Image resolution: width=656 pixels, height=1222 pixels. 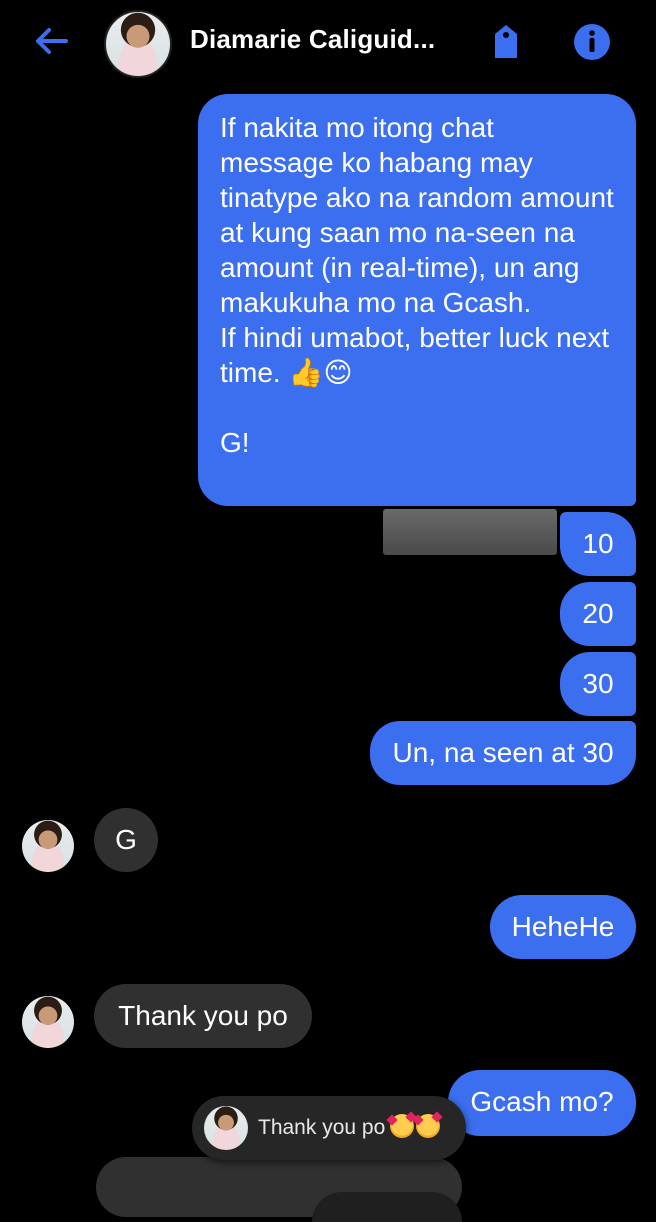 I want to click on message-bubble-incoming: Thank you po, so click(x=203, y=1016).